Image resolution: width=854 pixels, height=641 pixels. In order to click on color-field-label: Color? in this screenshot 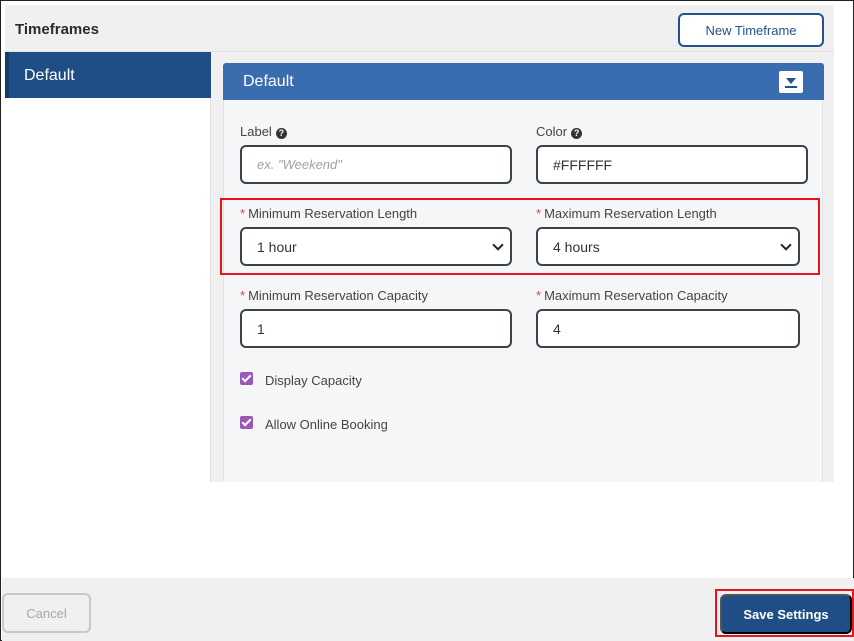, I will do `click(559, 131)`.